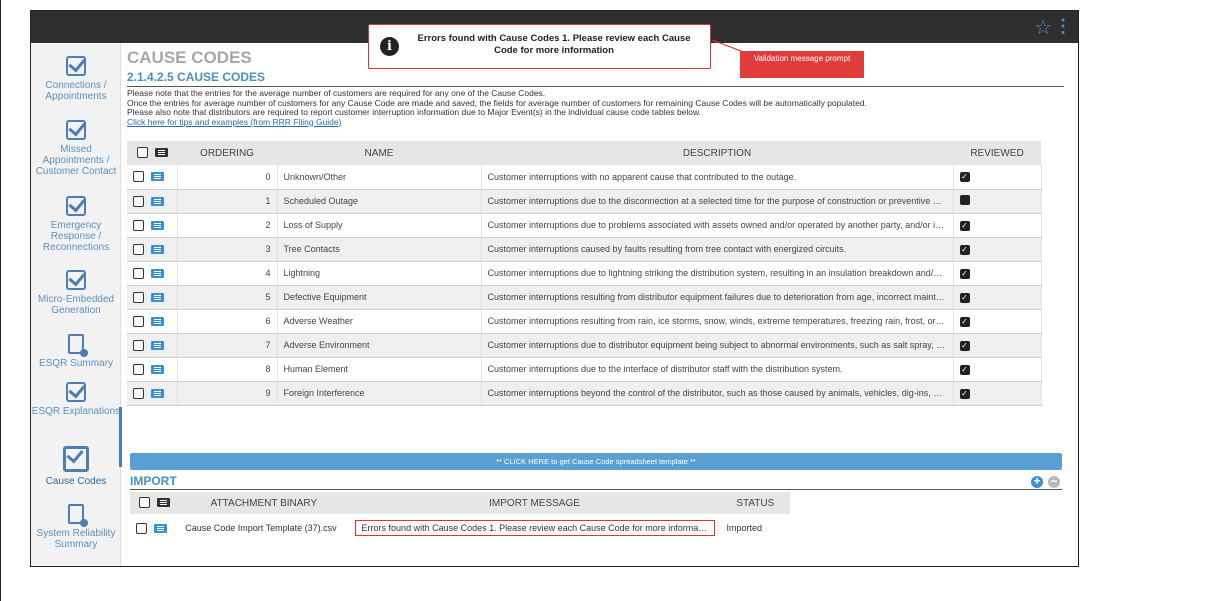 The image size is (1231, 601). What do you see at coordinates (379, 153) in the screenshot?
I see `column-header-name: NAME` at bounding box center [379, 153].